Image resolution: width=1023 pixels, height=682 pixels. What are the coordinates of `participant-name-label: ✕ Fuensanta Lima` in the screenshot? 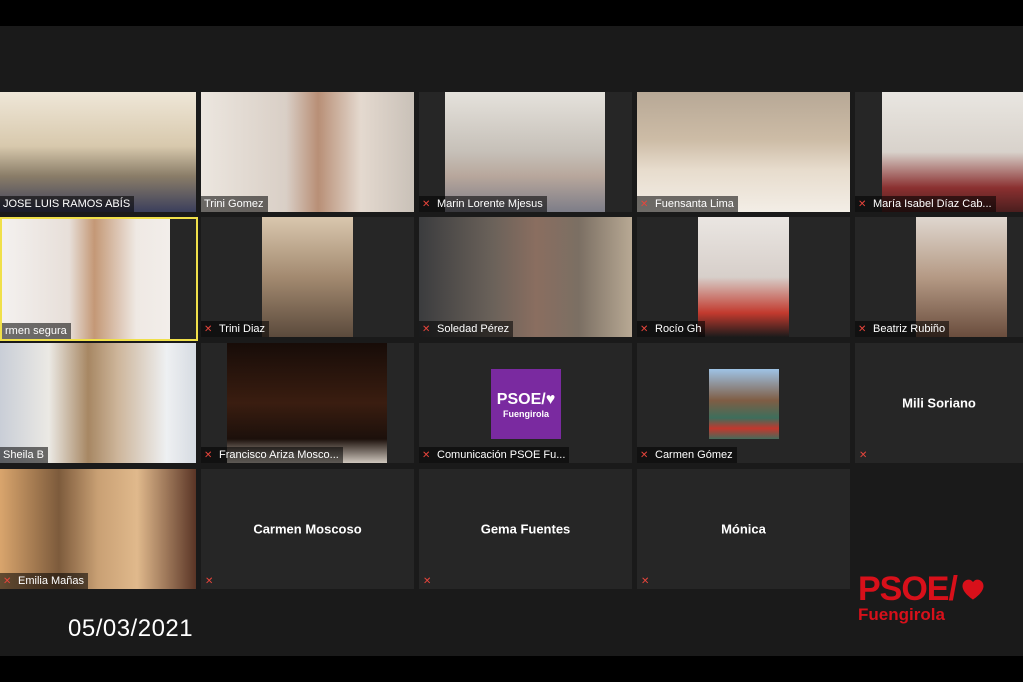 It's located at (687, 204).